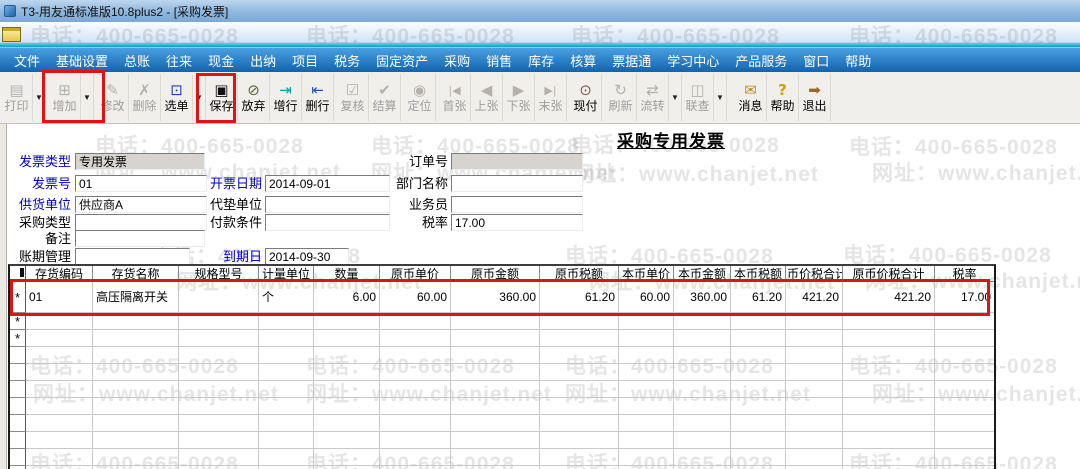  What do you see at coordinates (858, 60) in the screenshot?
I see `menu-item-18: 帮助` at bounding box center [858, 60].